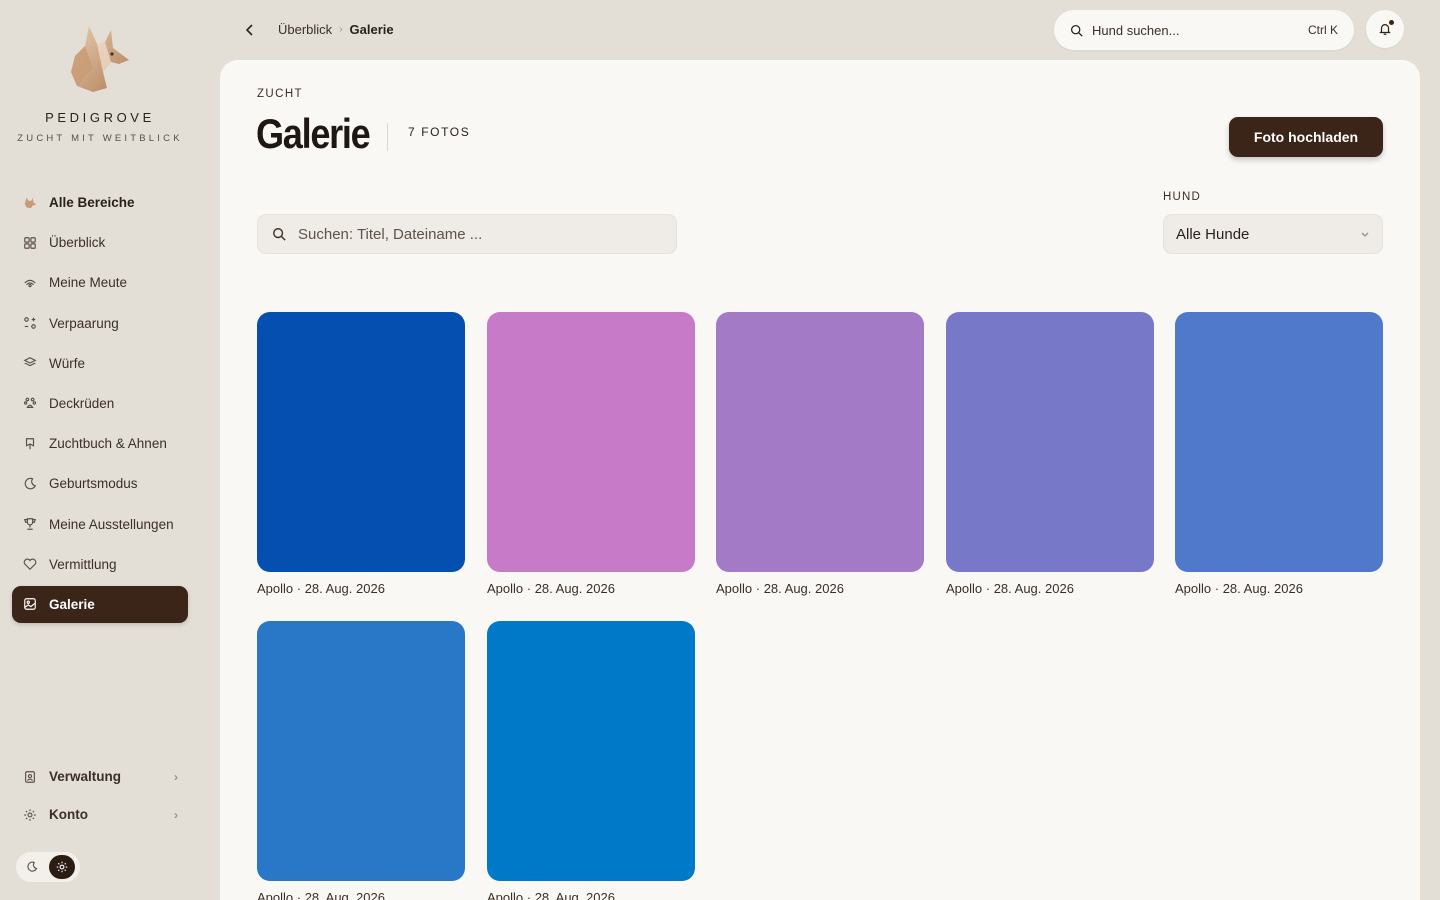 The image size is (1440, 900). What do you see at coordinates (92, 202) in the screenshot?
I see `sidebar-item-label: Alle Bereiche` at bounding box center [92, 202].